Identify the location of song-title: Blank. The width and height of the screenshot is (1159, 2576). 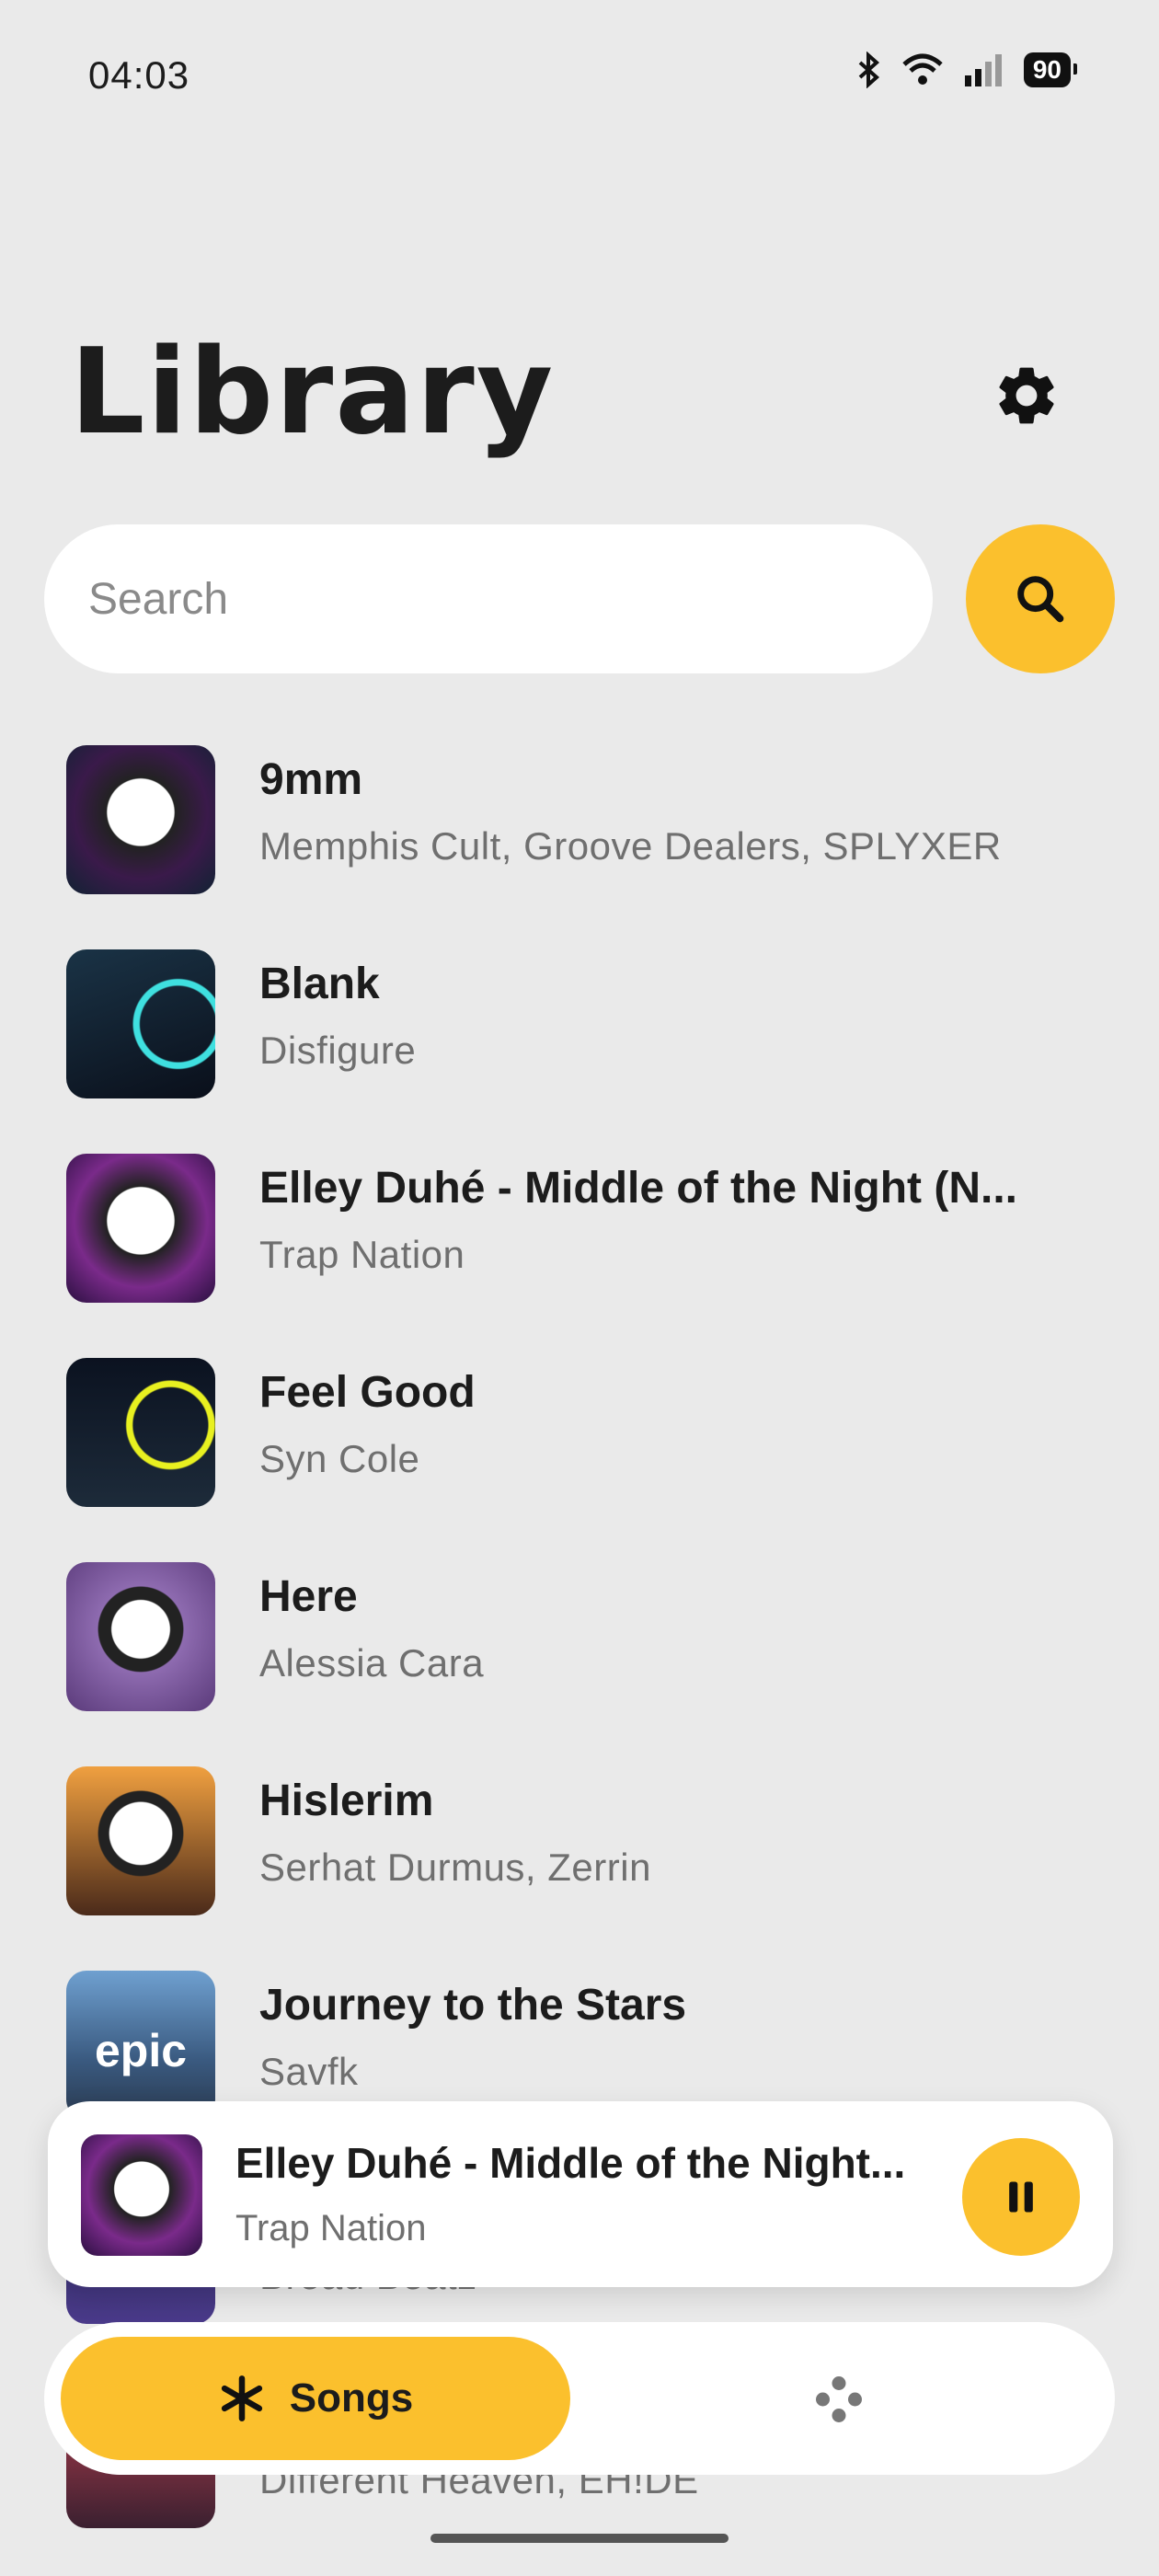
(319, 984).